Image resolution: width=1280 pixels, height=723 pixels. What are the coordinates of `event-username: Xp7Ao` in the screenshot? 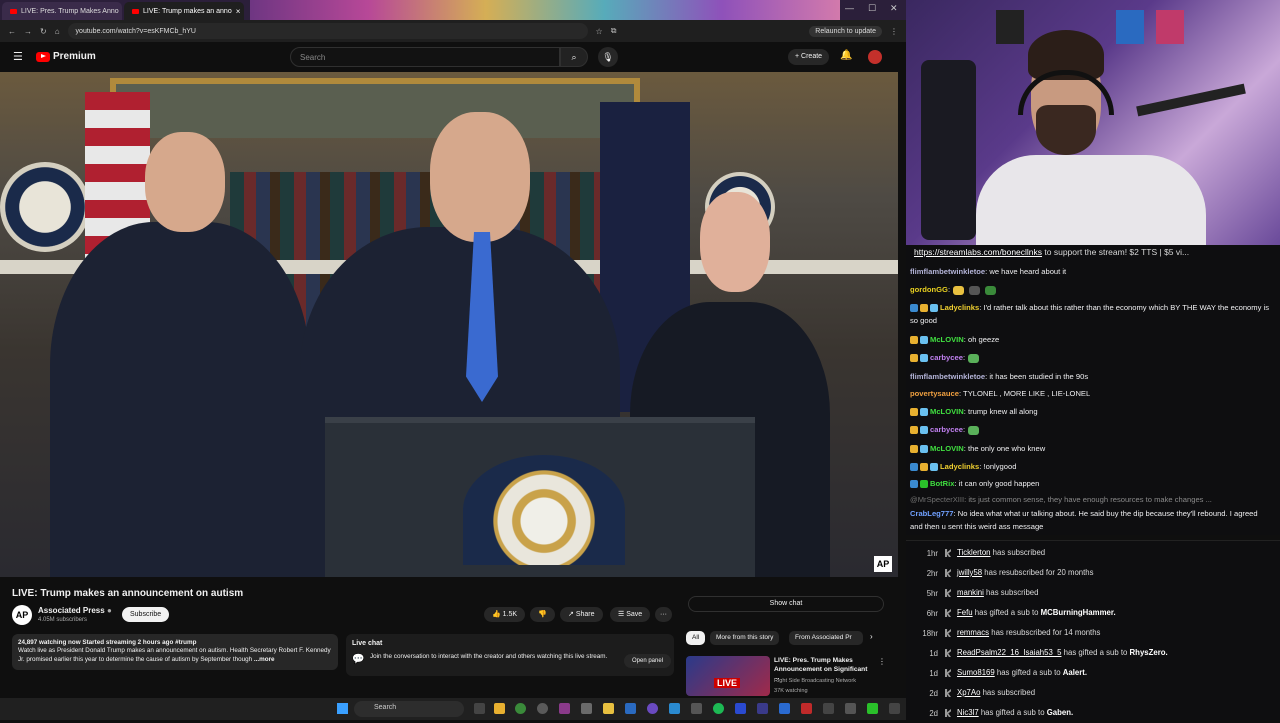 It's located at (968, 692).